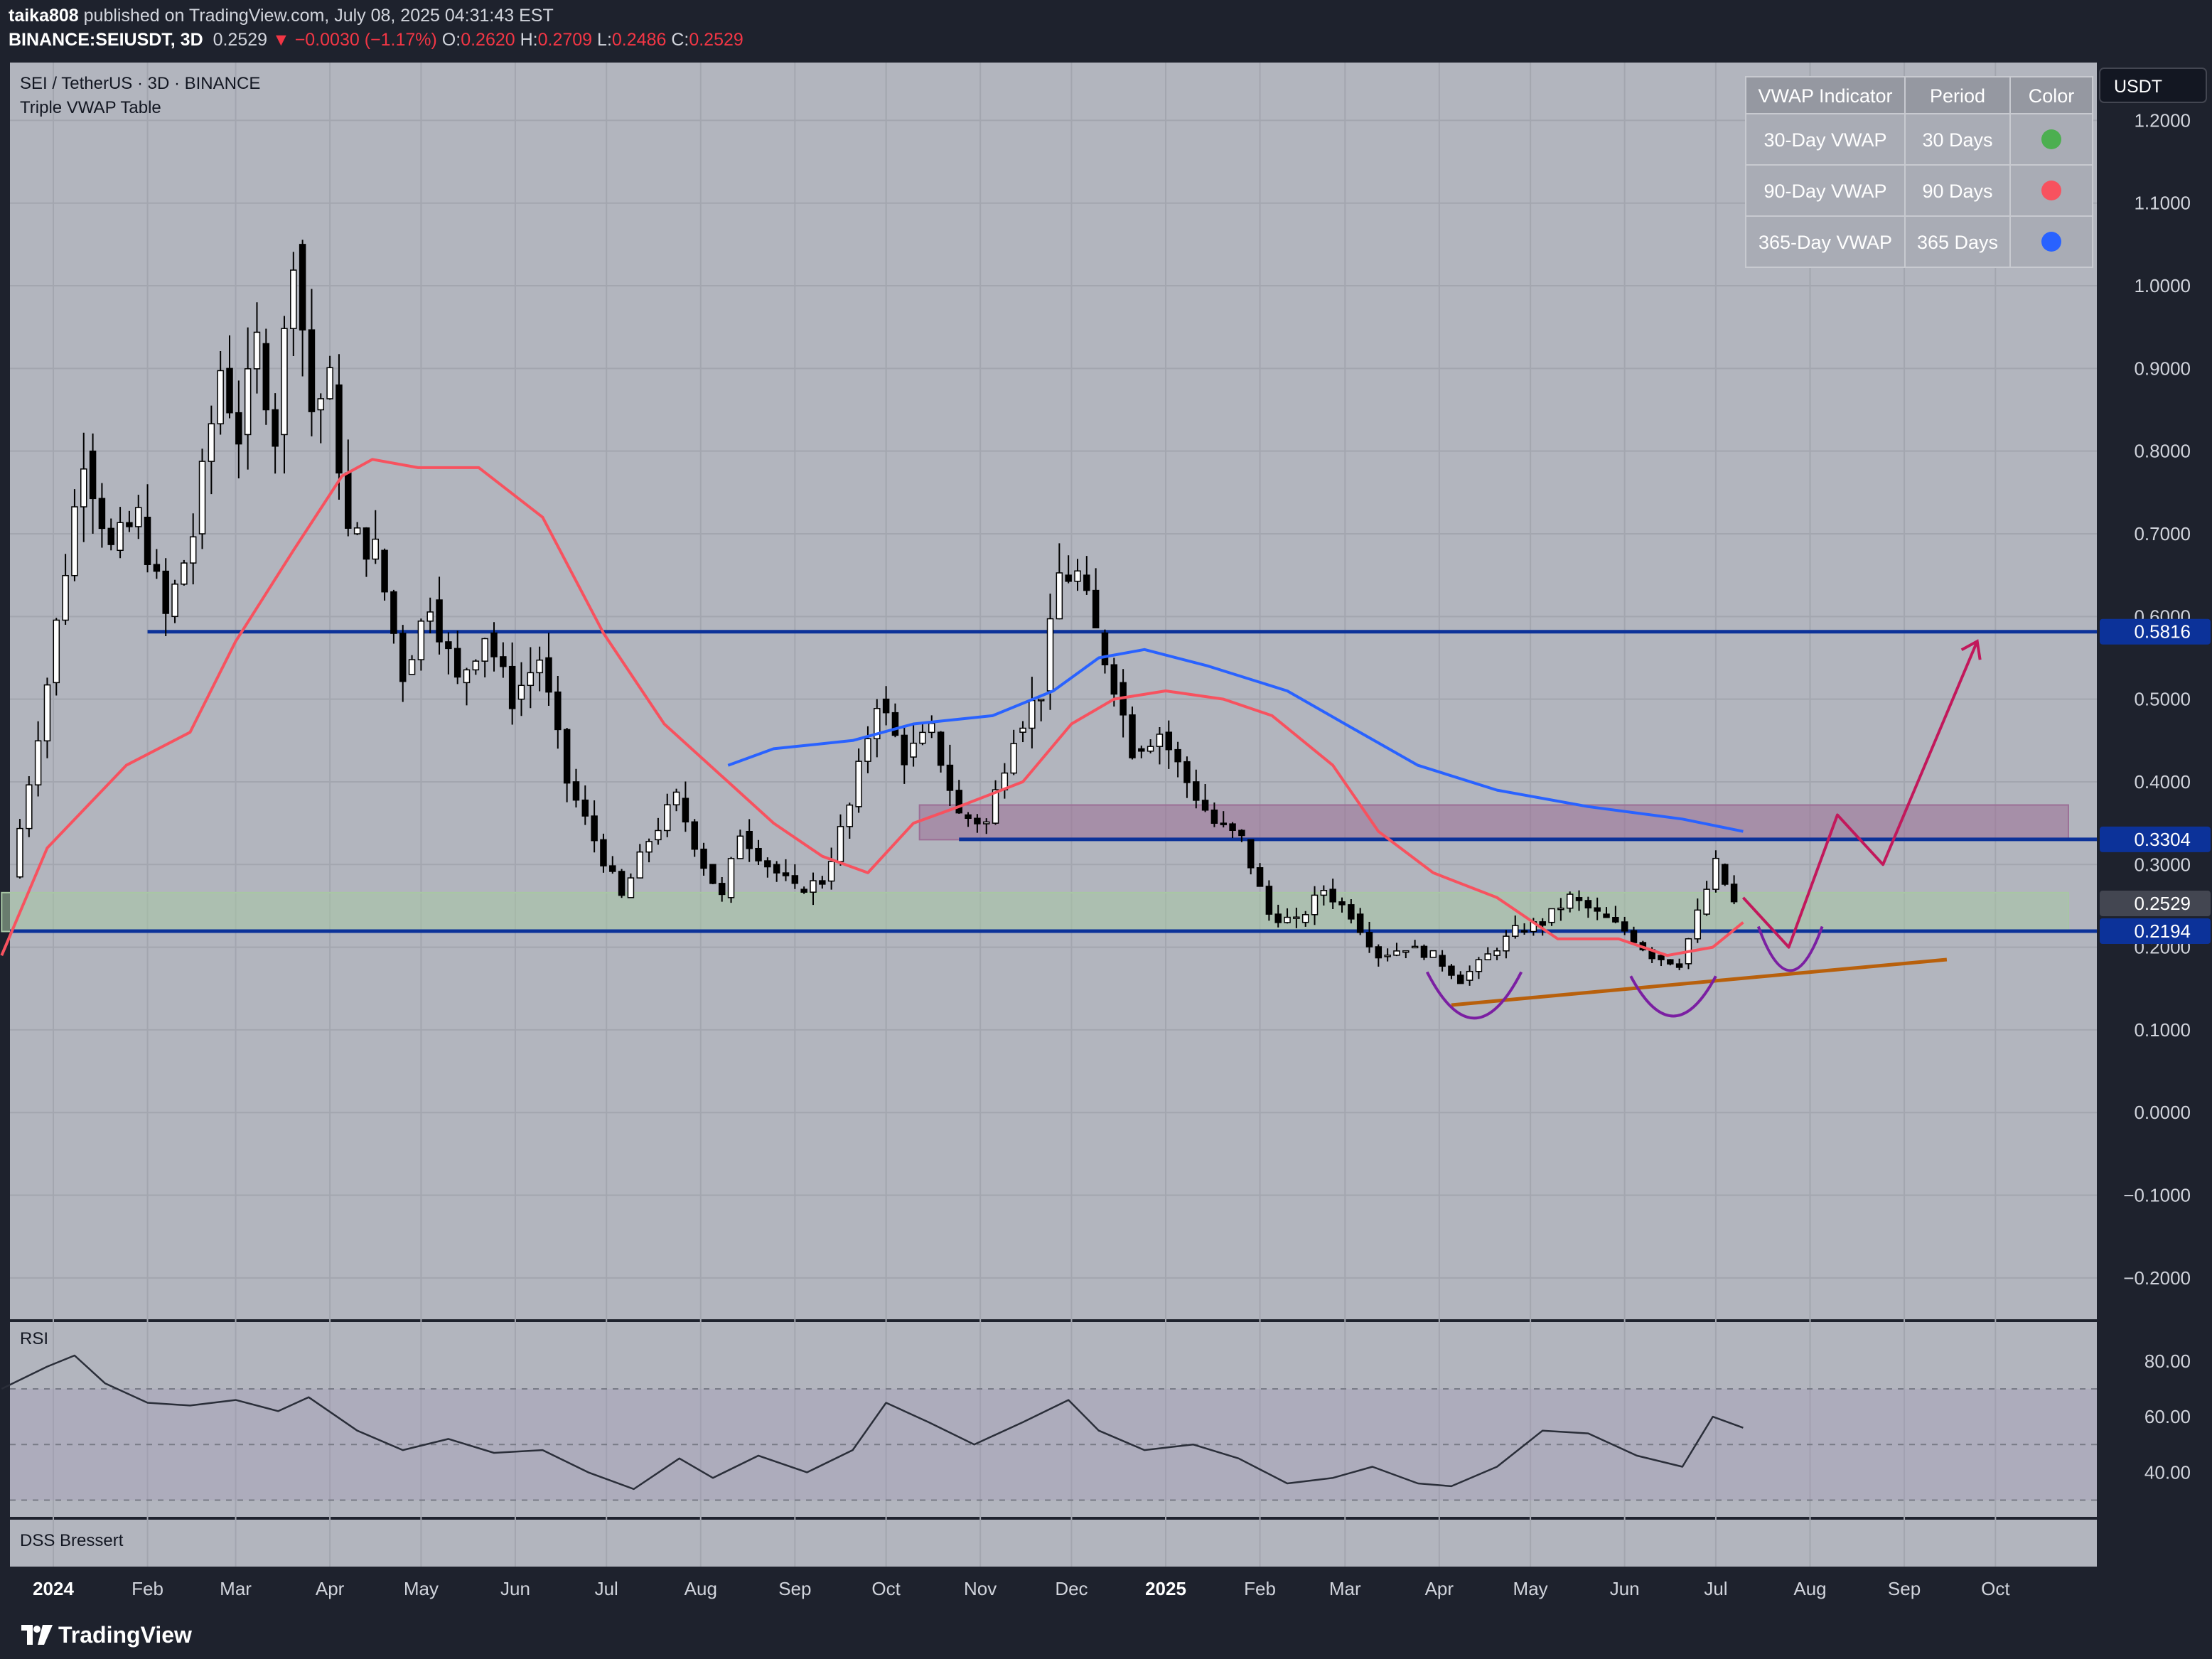 The image size is (2212, 1659). What do you see at coordinates (44, 16) in the screenshot?
I see `author-name: taika808` at bounding box center [44, 16].